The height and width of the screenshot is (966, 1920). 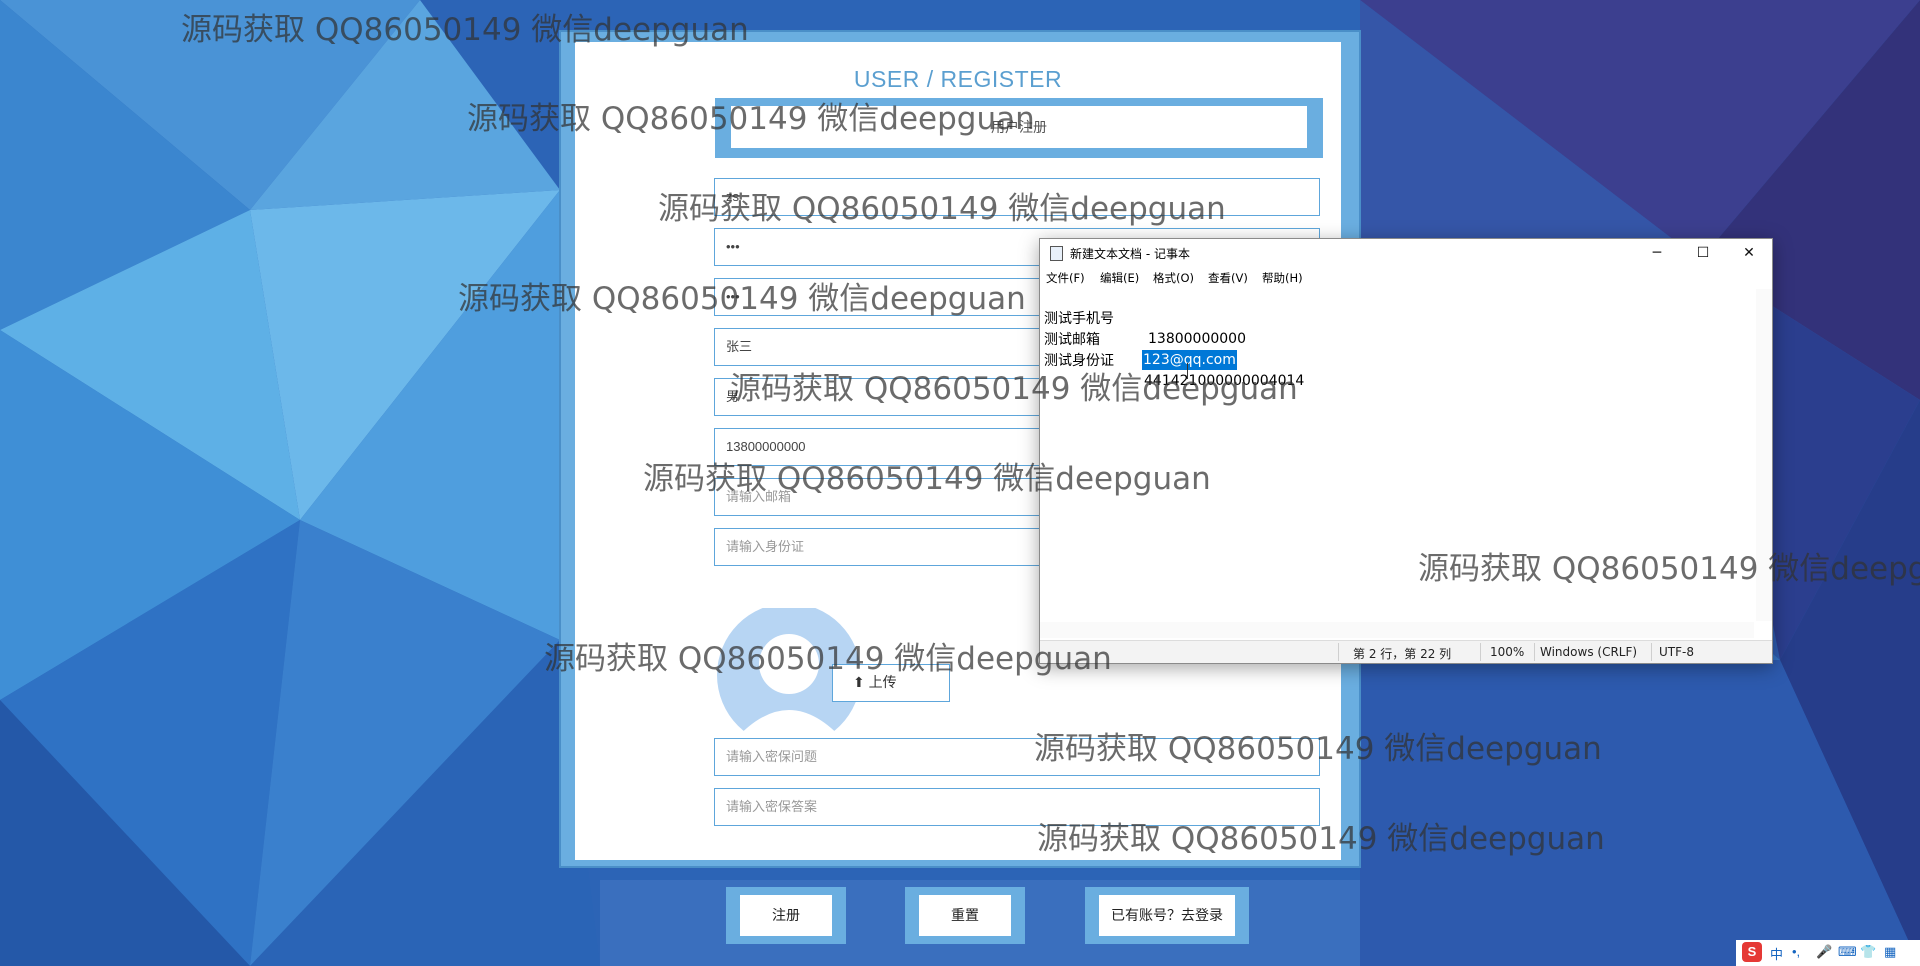 I want to click on goto-login-label: 已有账号？去登录, so click(x=1167, y=915).